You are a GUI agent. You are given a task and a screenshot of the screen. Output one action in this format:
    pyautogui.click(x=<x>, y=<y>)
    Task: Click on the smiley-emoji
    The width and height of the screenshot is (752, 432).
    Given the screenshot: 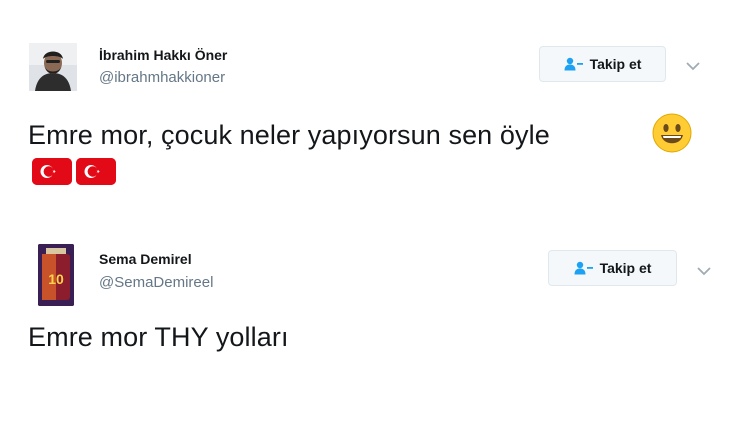 What is the action you would take?
    pyautogui.click(x=672, y=133)
    